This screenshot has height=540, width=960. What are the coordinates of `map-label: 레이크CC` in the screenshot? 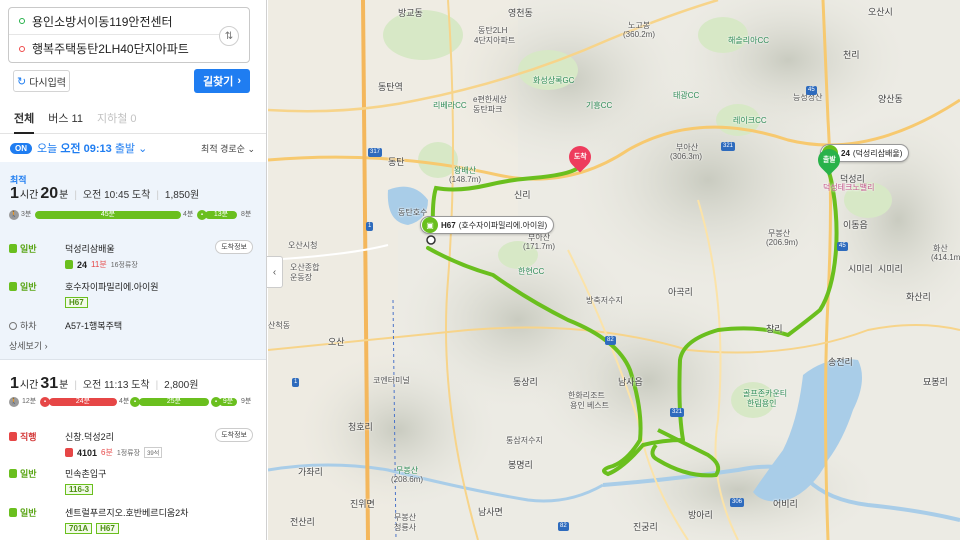 It's located at (750, 120).